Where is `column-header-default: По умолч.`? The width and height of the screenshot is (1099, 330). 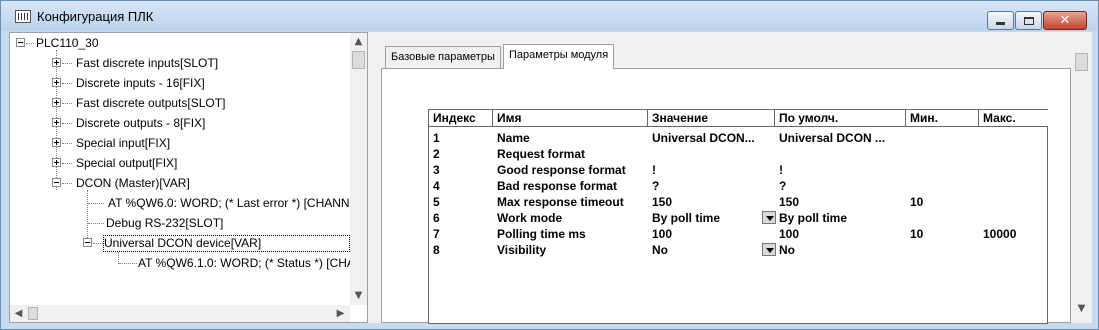
column-header-default: По умолч. is located at coordinates (840, 118).